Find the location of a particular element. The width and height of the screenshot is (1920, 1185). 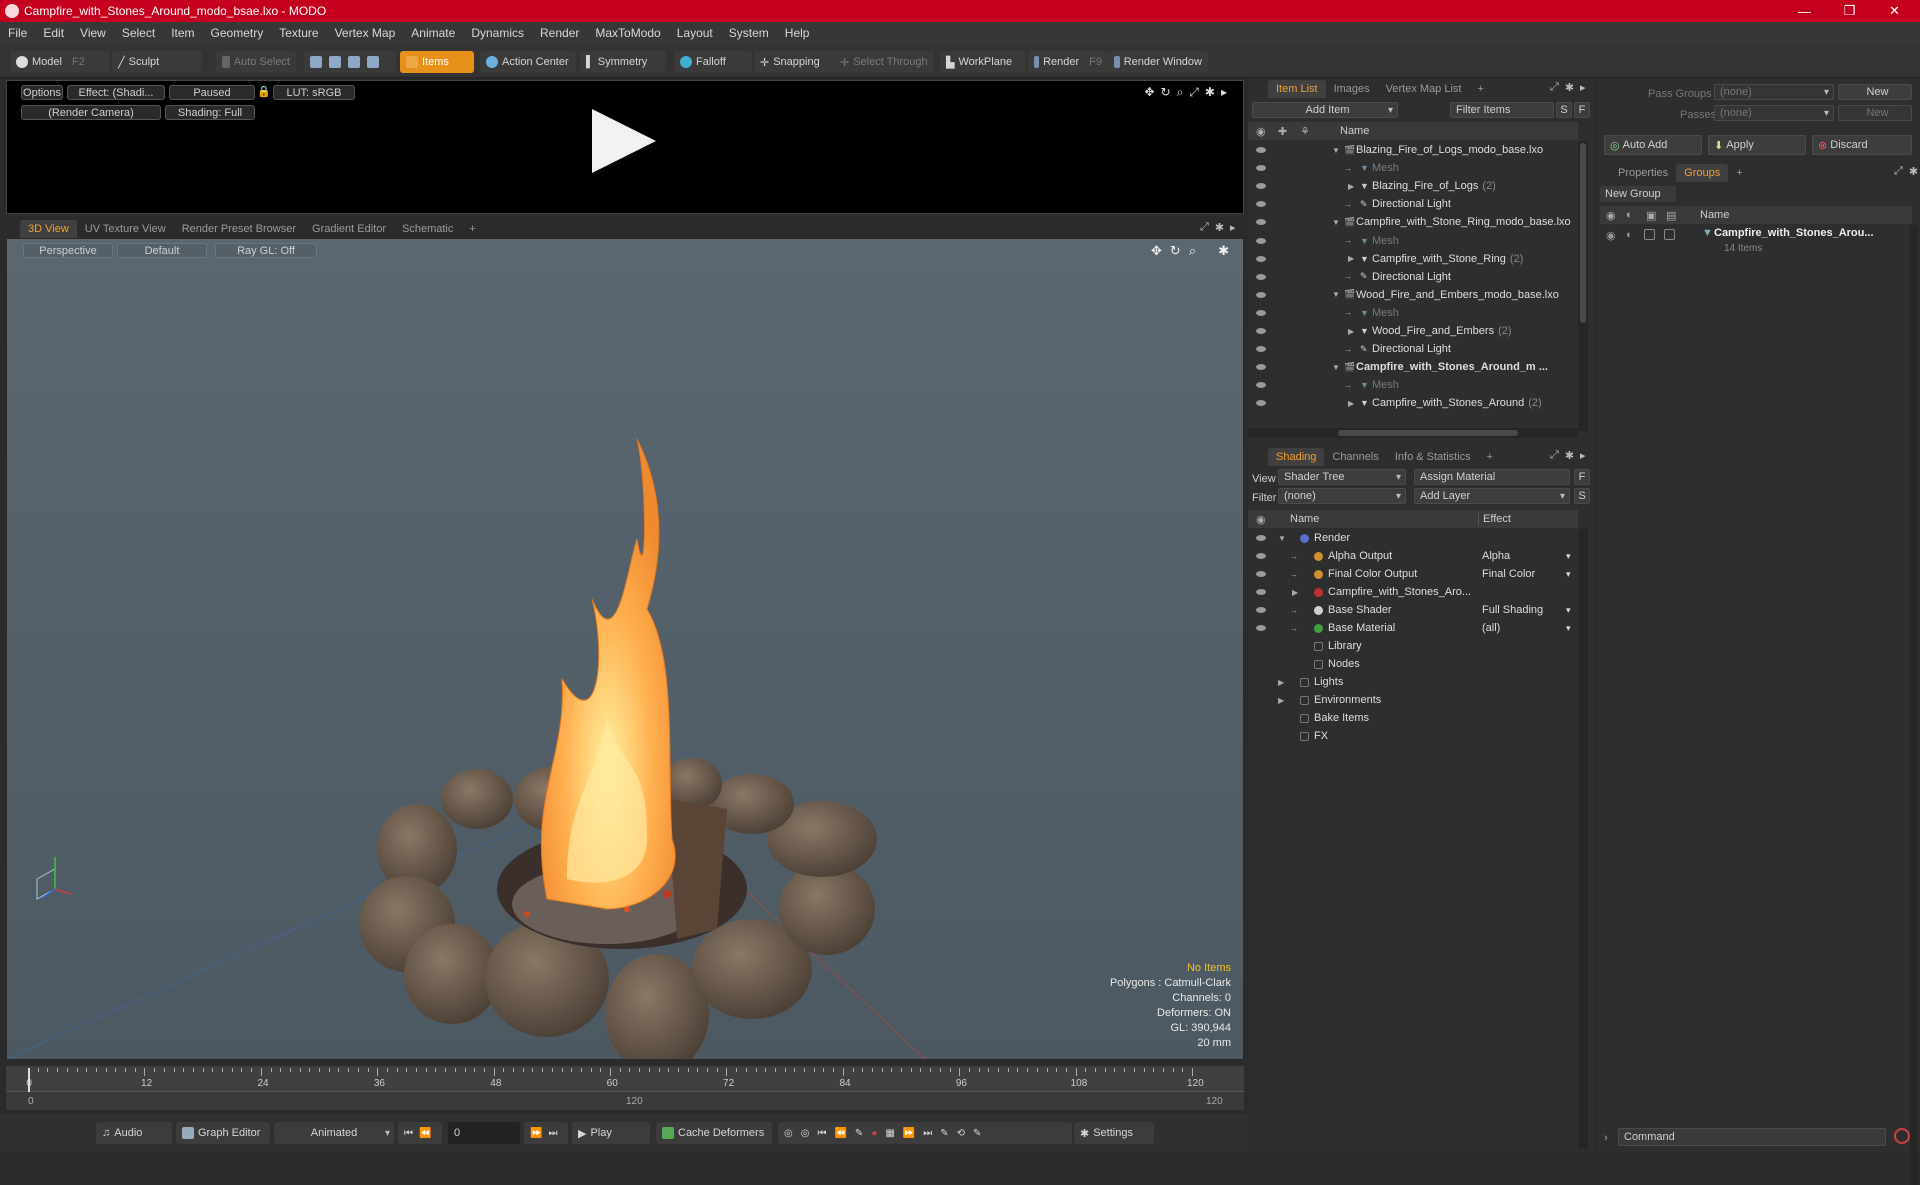

prev-icon: ⏪ is located at coordinates (840, 1133).